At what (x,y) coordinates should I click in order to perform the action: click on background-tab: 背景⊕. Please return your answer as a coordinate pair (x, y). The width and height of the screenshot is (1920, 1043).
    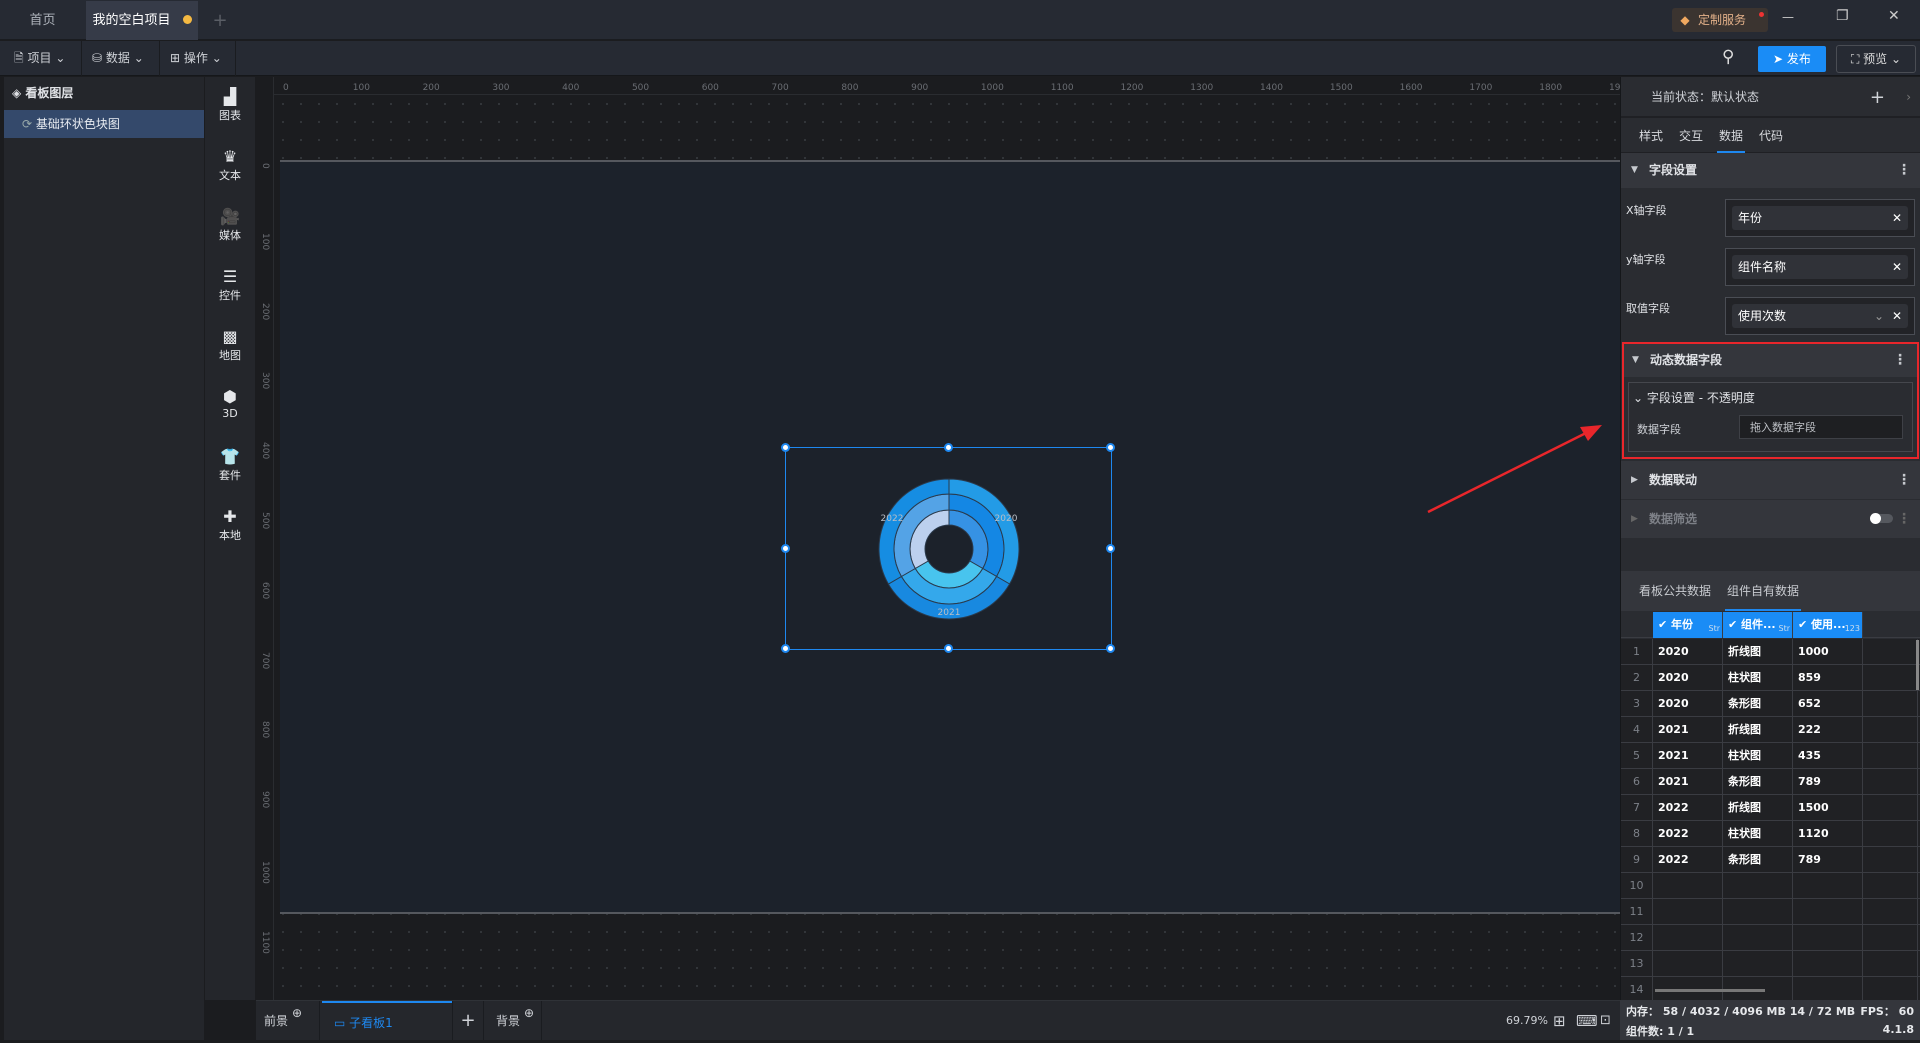
    Looking at the image, I should click on (514, 1021).